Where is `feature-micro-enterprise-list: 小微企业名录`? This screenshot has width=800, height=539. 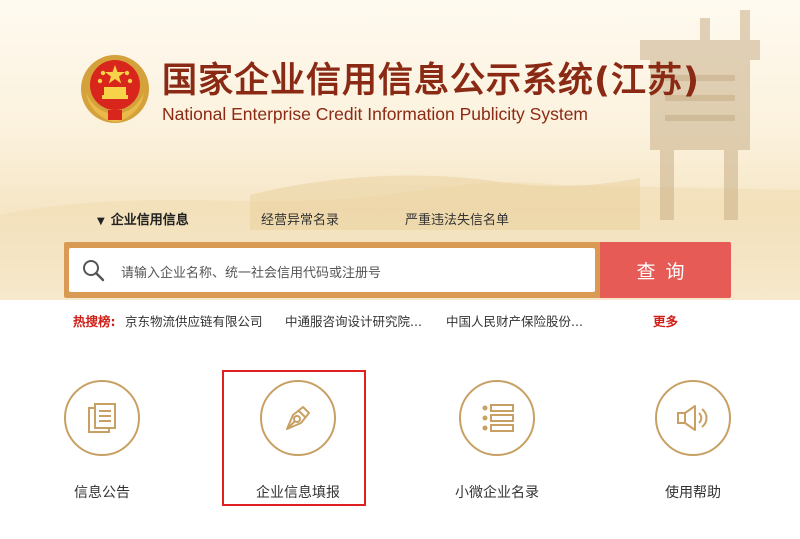
feature-micro-enterprise-list: 小微企业名录 is located at coordinates (497, 441).